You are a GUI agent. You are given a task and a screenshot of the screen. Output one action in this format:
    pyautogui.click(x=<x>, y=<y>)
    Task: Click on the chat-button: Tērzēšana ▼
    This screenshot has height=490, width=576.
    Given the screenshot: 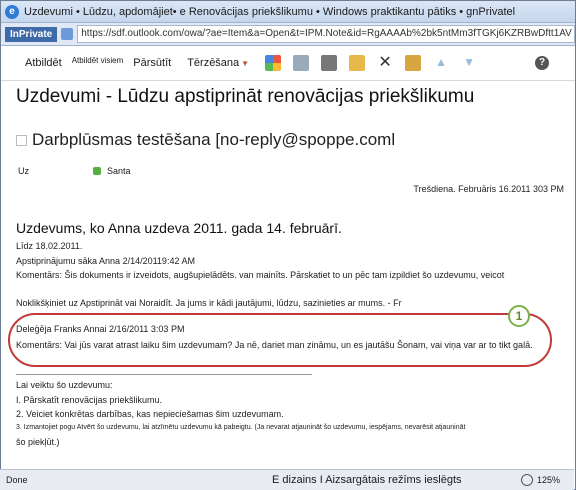 What is the action you would take?
    pyautogui.click(x=218, y=63)
    